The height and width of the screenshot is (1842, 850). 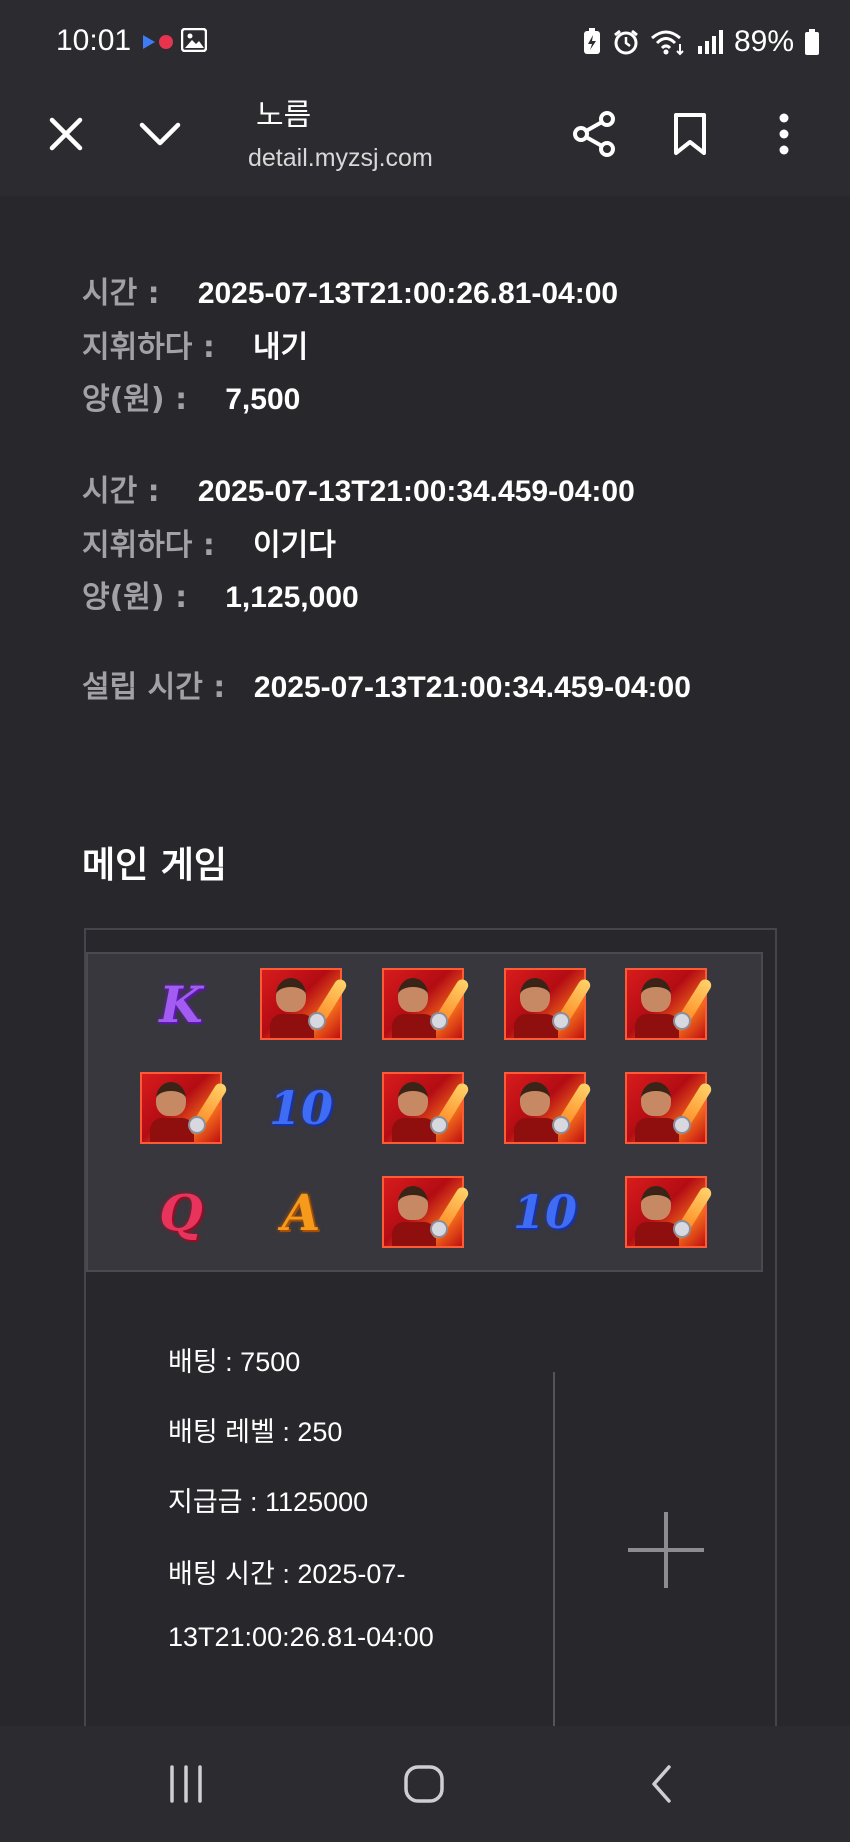 What do you see at coordinates (158, 42) in the screenshot?
I see `notification-dots-icon` at bounding box center [158, 42].